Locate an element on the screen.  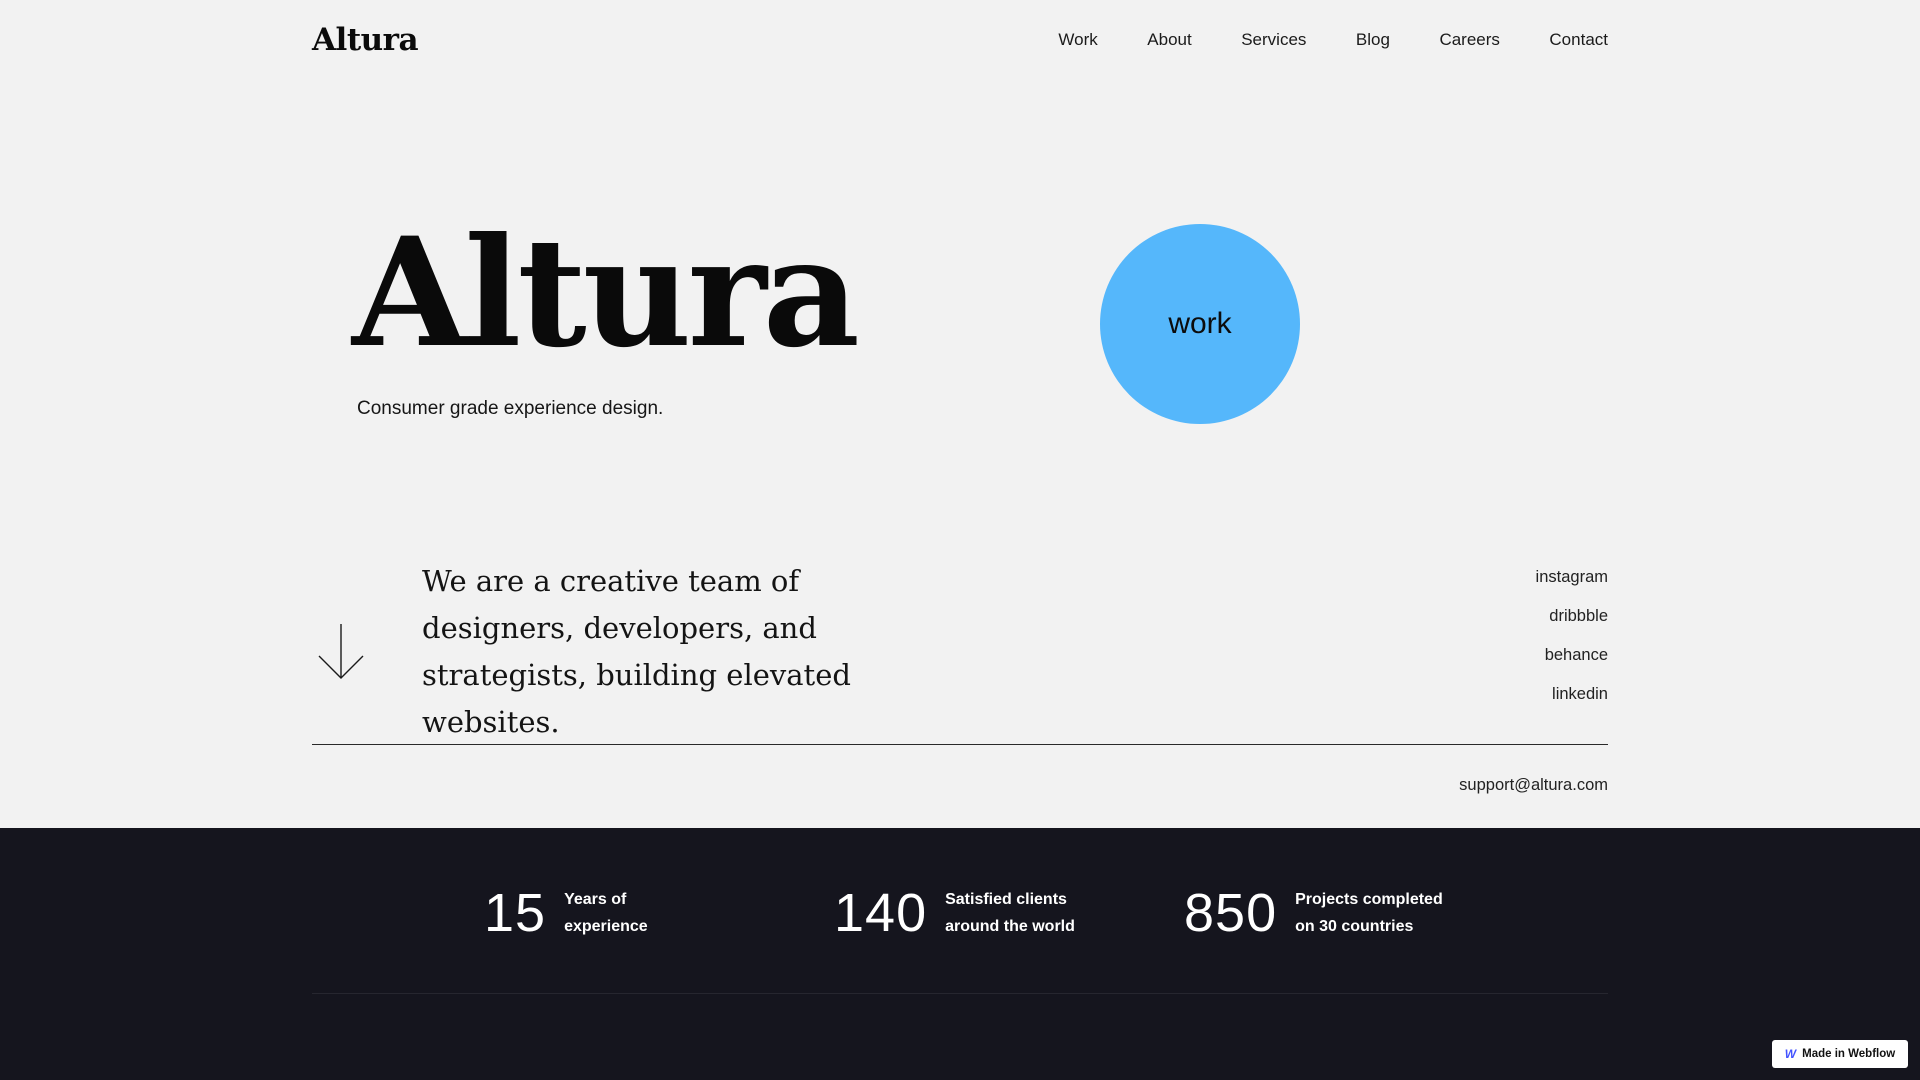
nav-item-about: About is located at coordinates (1169, 40).